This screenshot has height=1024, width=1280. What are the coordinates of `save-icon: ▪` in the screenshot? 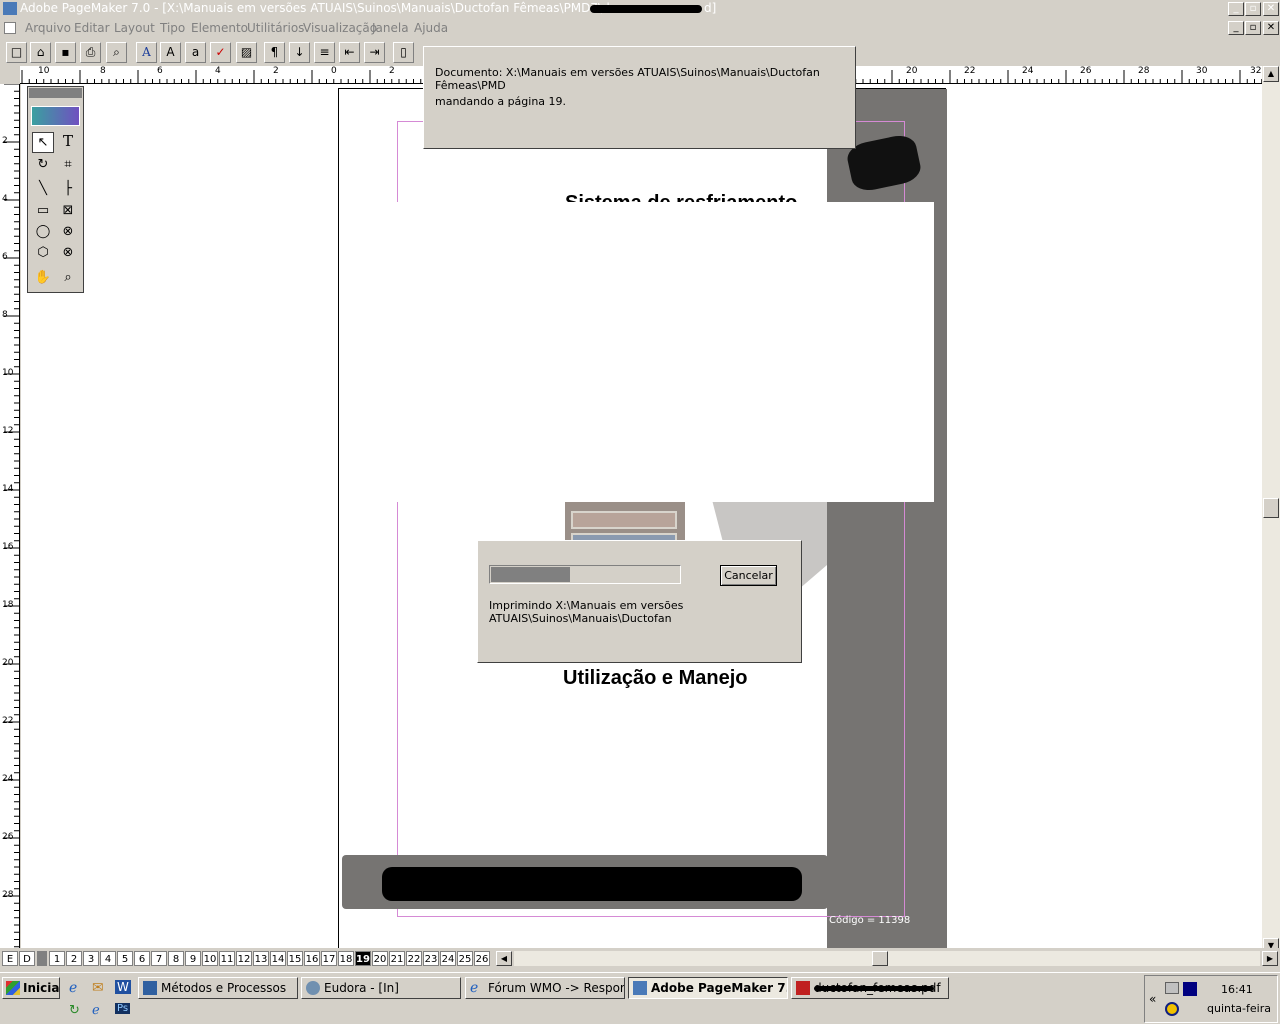 It's located at (65, 52).